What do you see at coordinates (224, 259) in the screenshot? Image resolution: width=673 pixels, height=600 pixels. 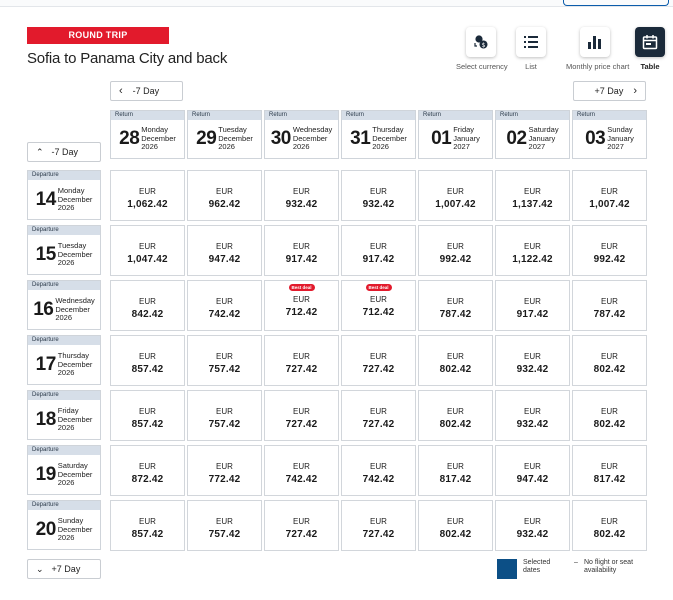 I see `price-amount: 947.42` at bounding box center [224, 259].